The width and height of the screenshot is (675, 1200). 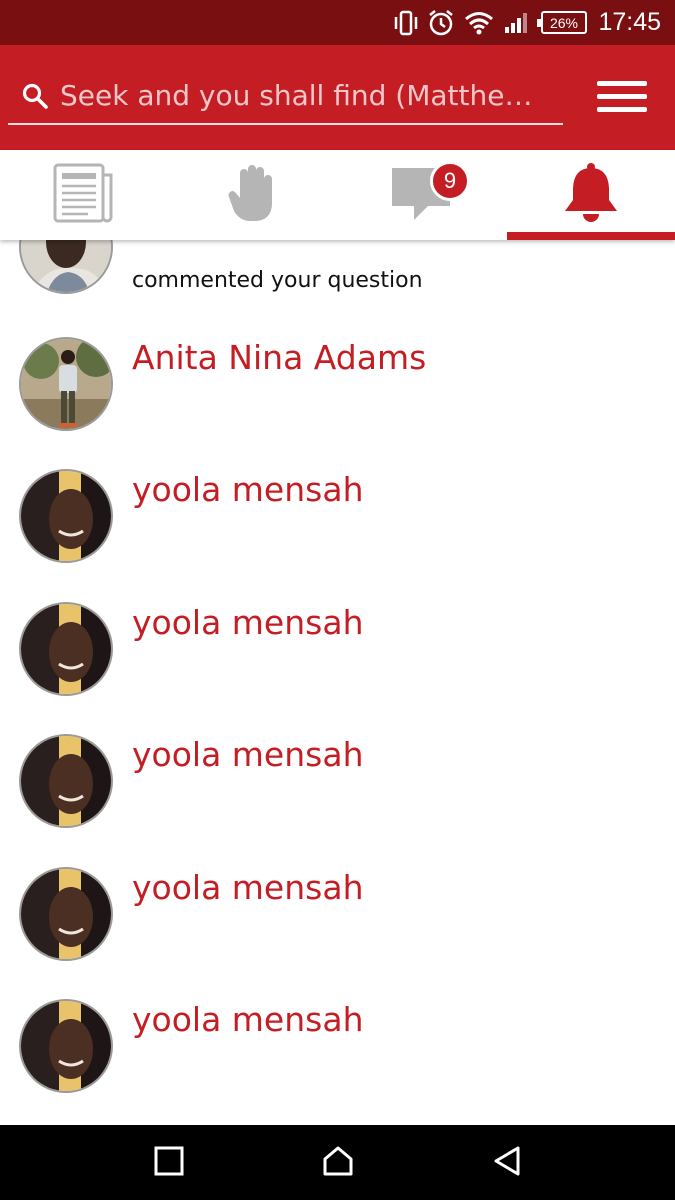 I want to click on tab-messages, so click(x=421, y=195).